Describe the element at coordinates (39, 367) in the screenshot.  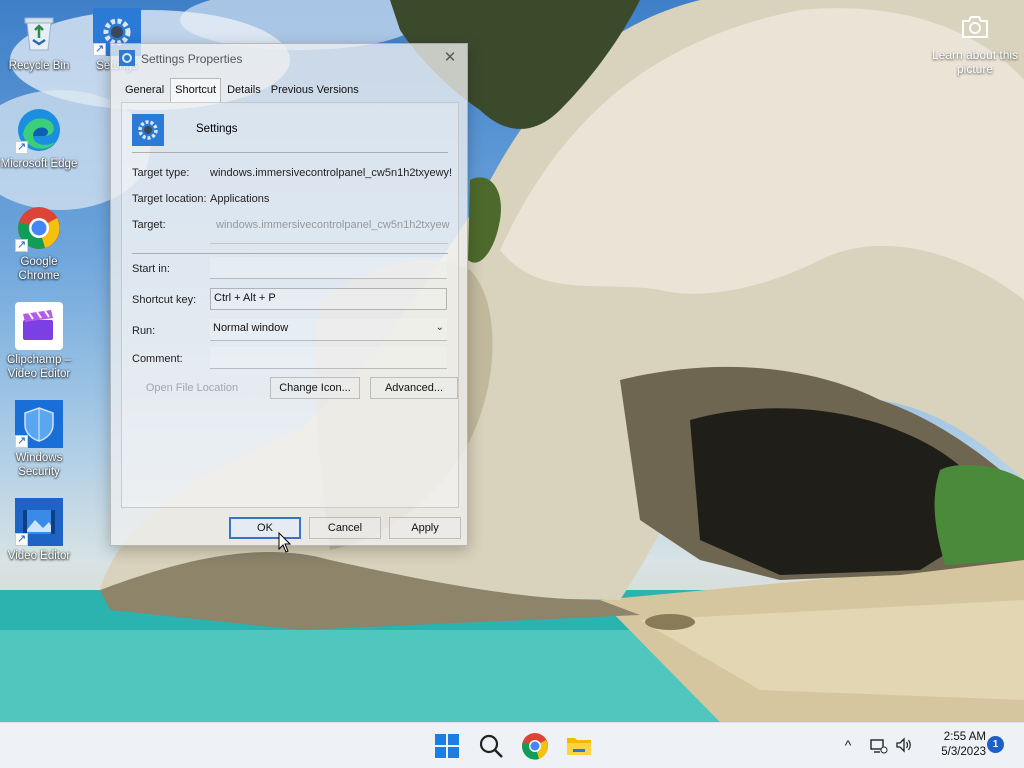
I see `desktop-icon-label: Clipchamp – Video Editor` at that location.